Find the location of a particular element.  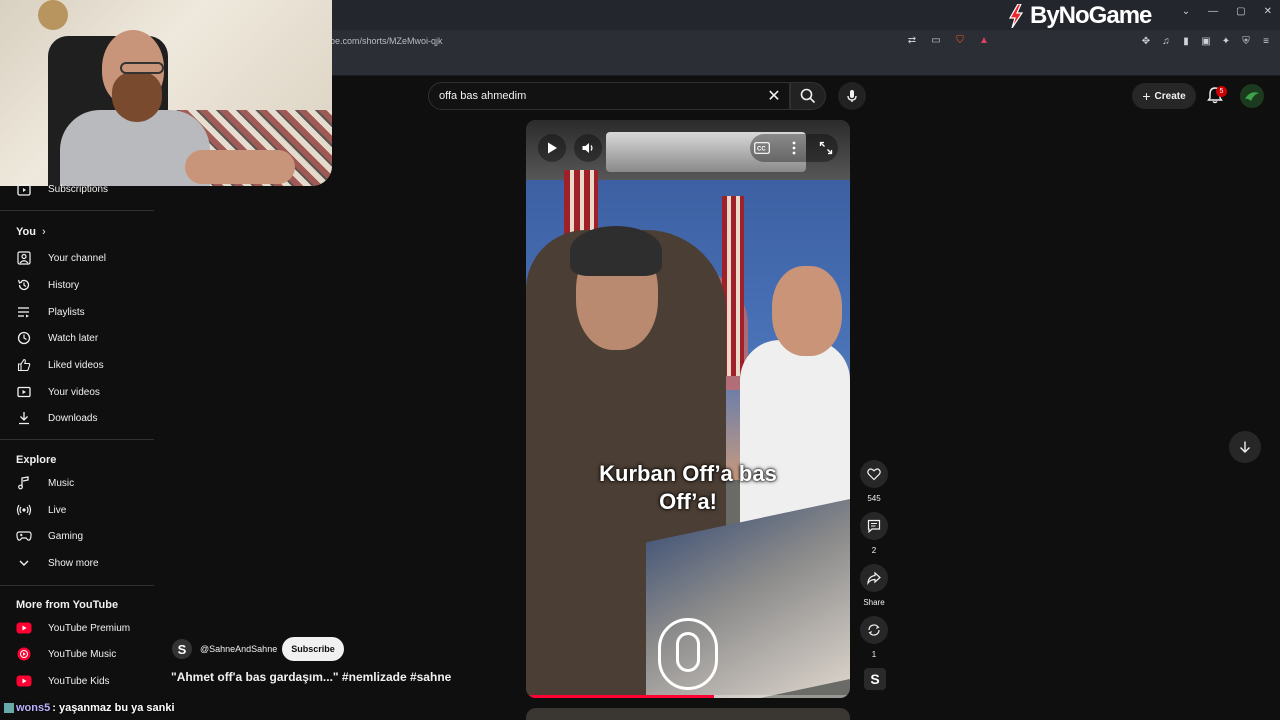

search-button is located at coordinates (808, 96).